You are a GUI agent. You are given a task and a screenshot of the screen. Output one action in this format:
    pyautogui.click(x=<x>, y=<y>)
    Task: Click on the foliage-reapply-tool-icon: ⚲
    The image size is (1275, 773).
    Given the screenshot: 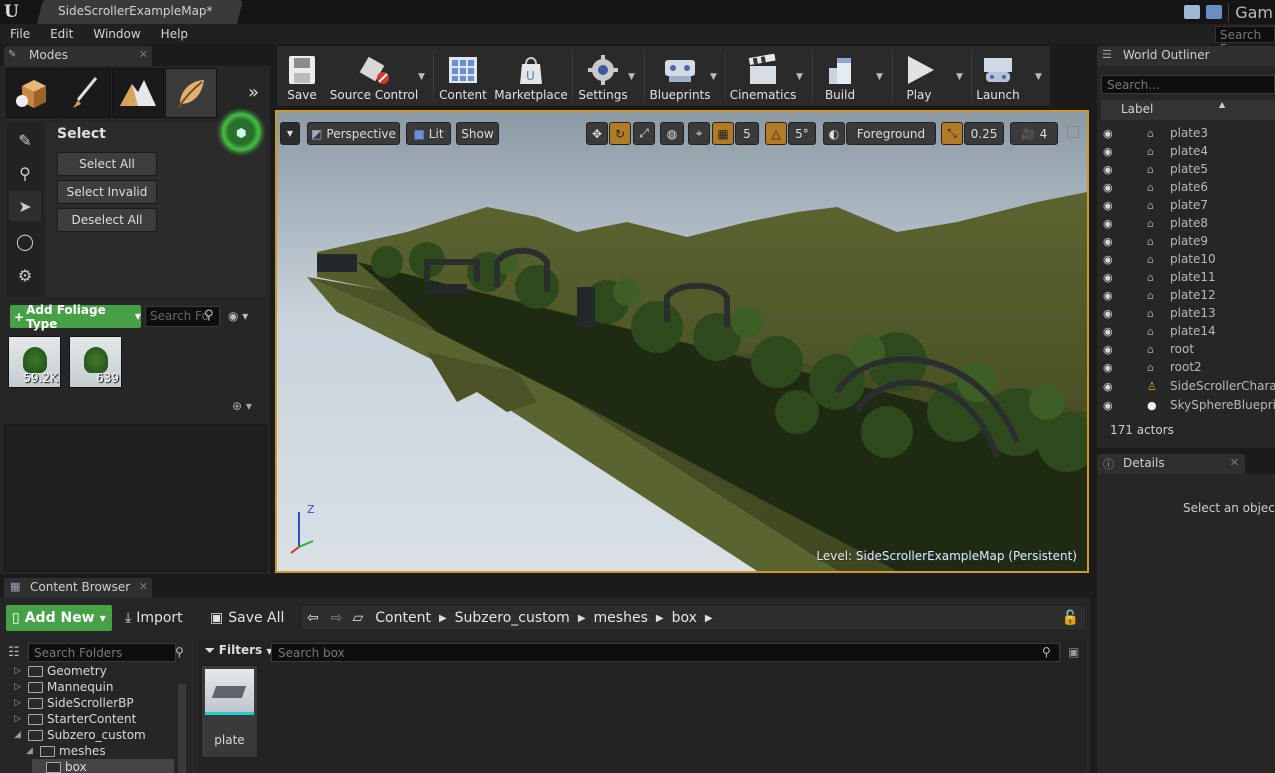 What is the action you would take?
    pyautogui.click(x=25, y=173)
    